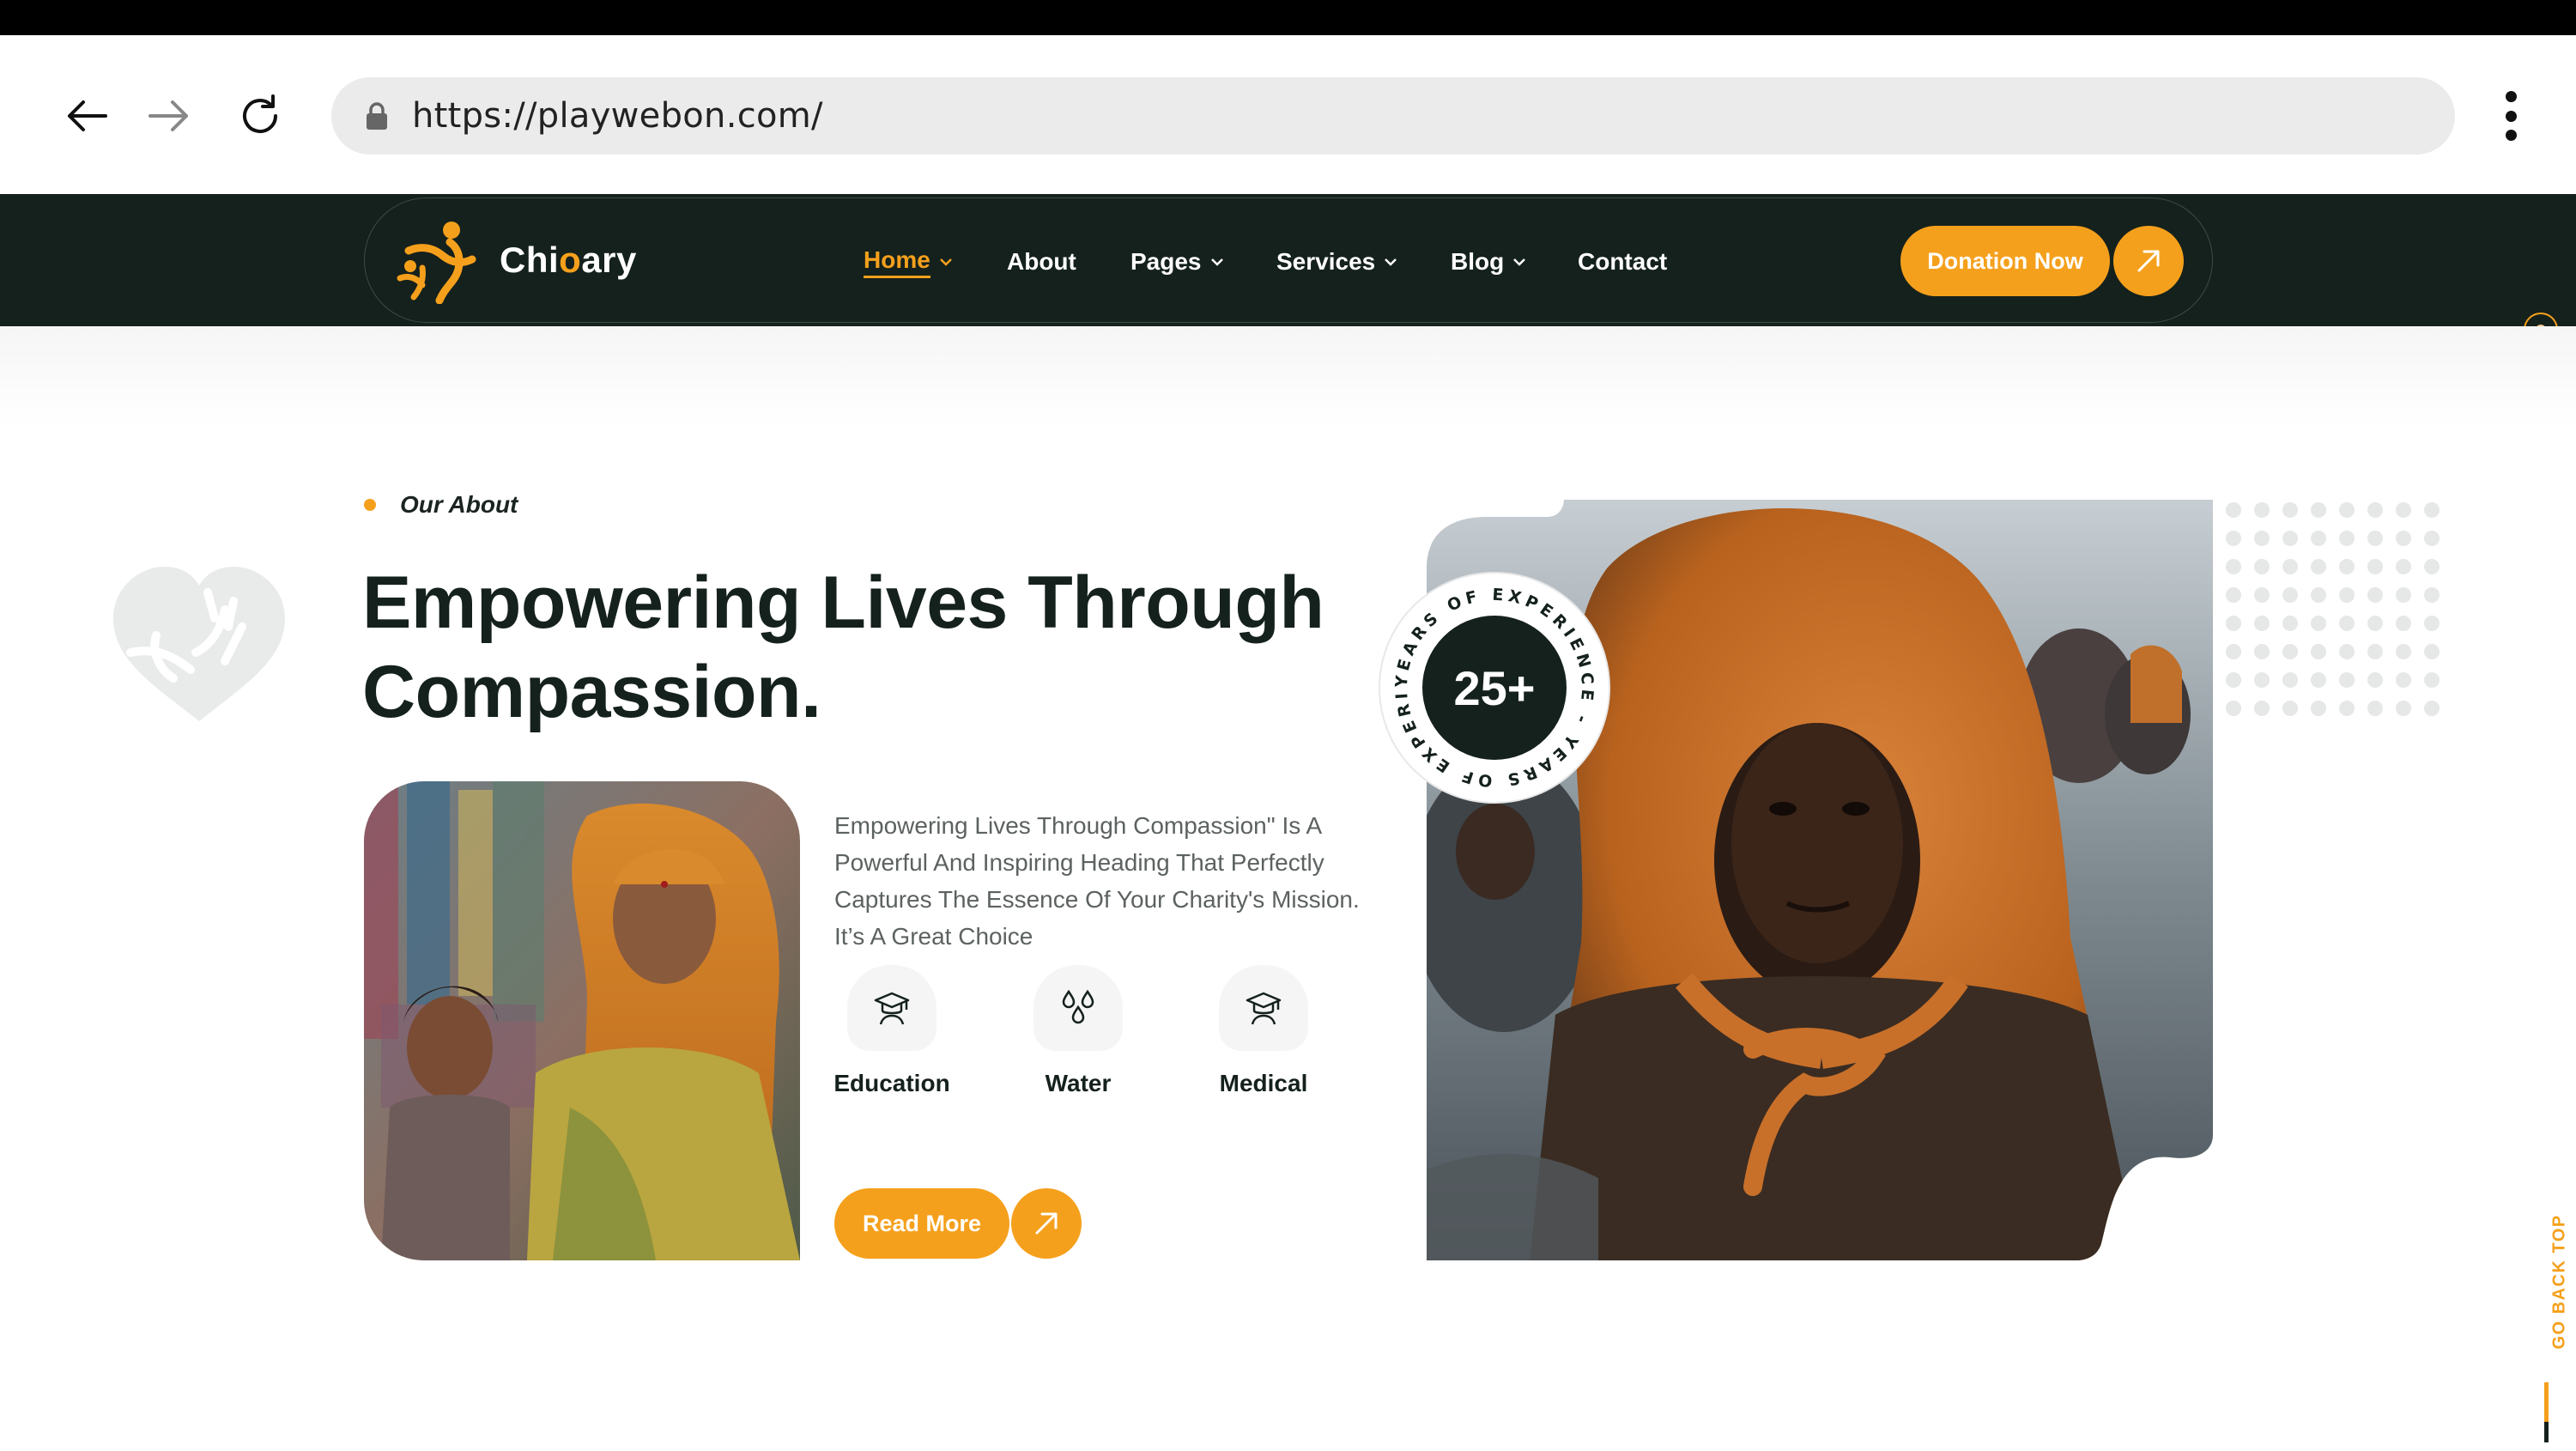 This screenshot has width=2576, height=1451. I want to click on donation-now-button: Donation Now, so click(2005, 261).